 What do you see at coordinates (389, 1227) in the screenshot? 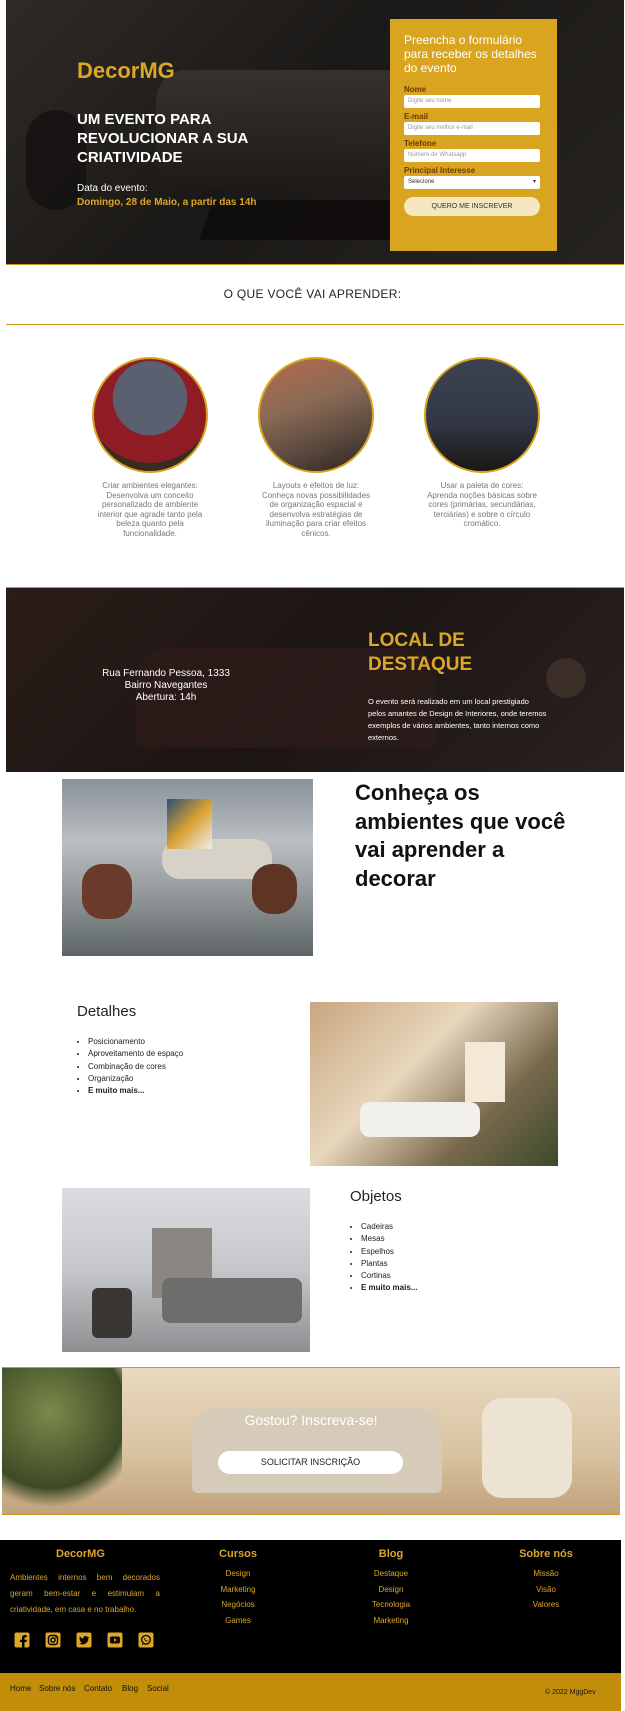
I see `list-item: Cadeiras` at bounding box center [389, 1227].